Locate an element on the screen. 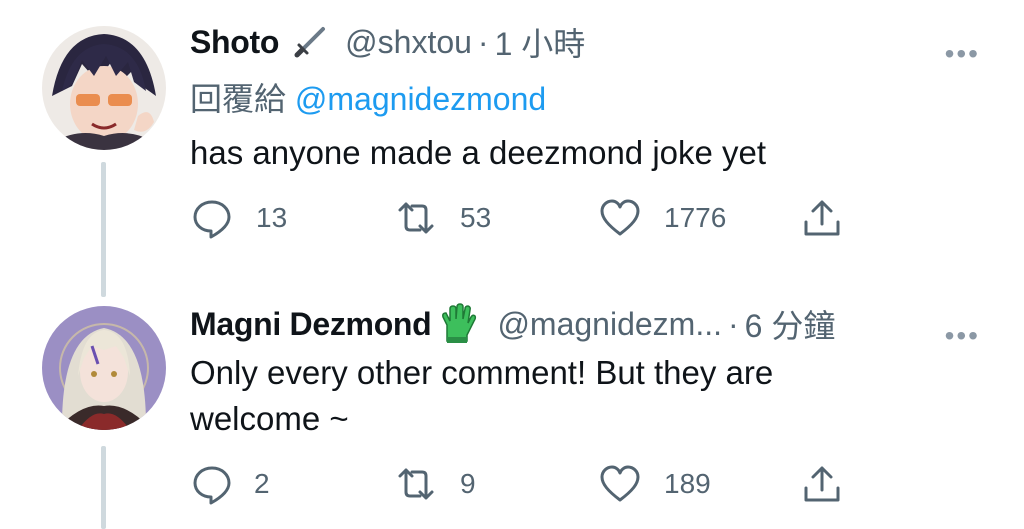  reply-count: 13 is located at coordinates (272, 217).